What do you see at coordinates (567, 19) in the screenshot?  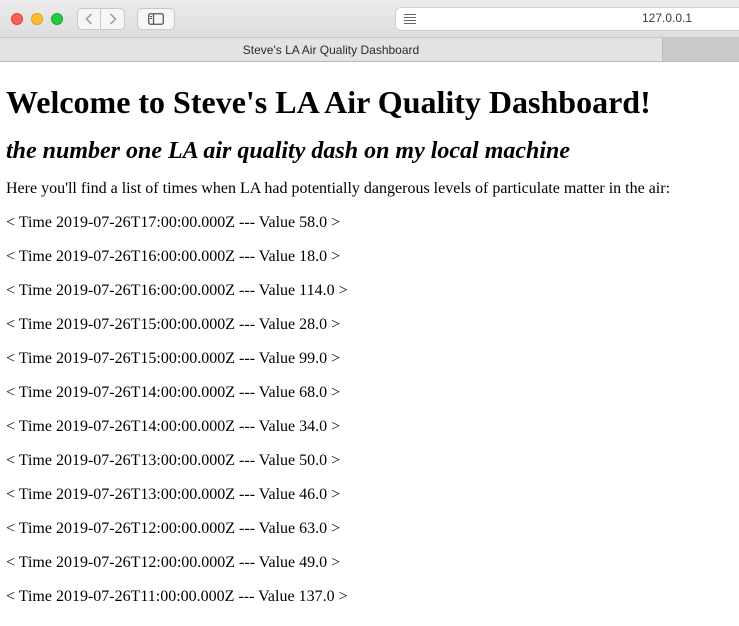 I see `address-bar: 127.0.0.1` at bounding box center [567, 19].